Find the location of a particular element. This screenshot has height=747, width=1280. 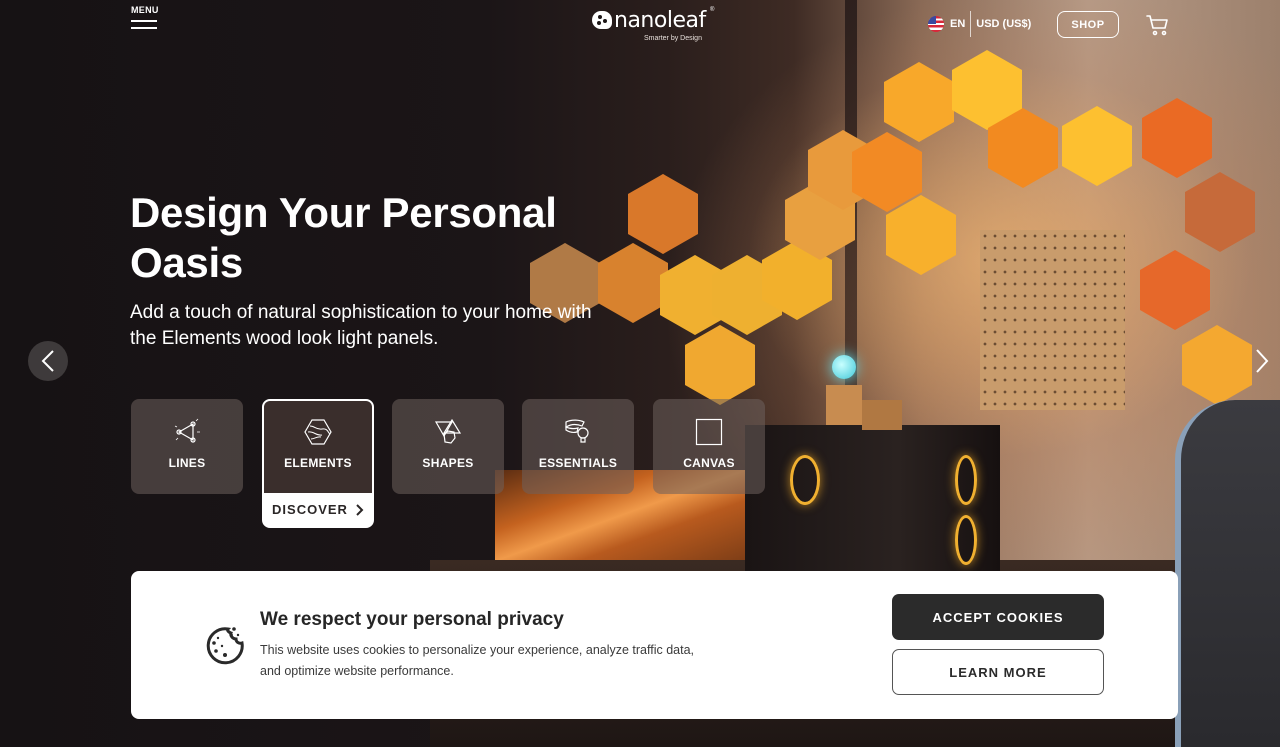

shapes-icon is located at coordinates (448, 431).